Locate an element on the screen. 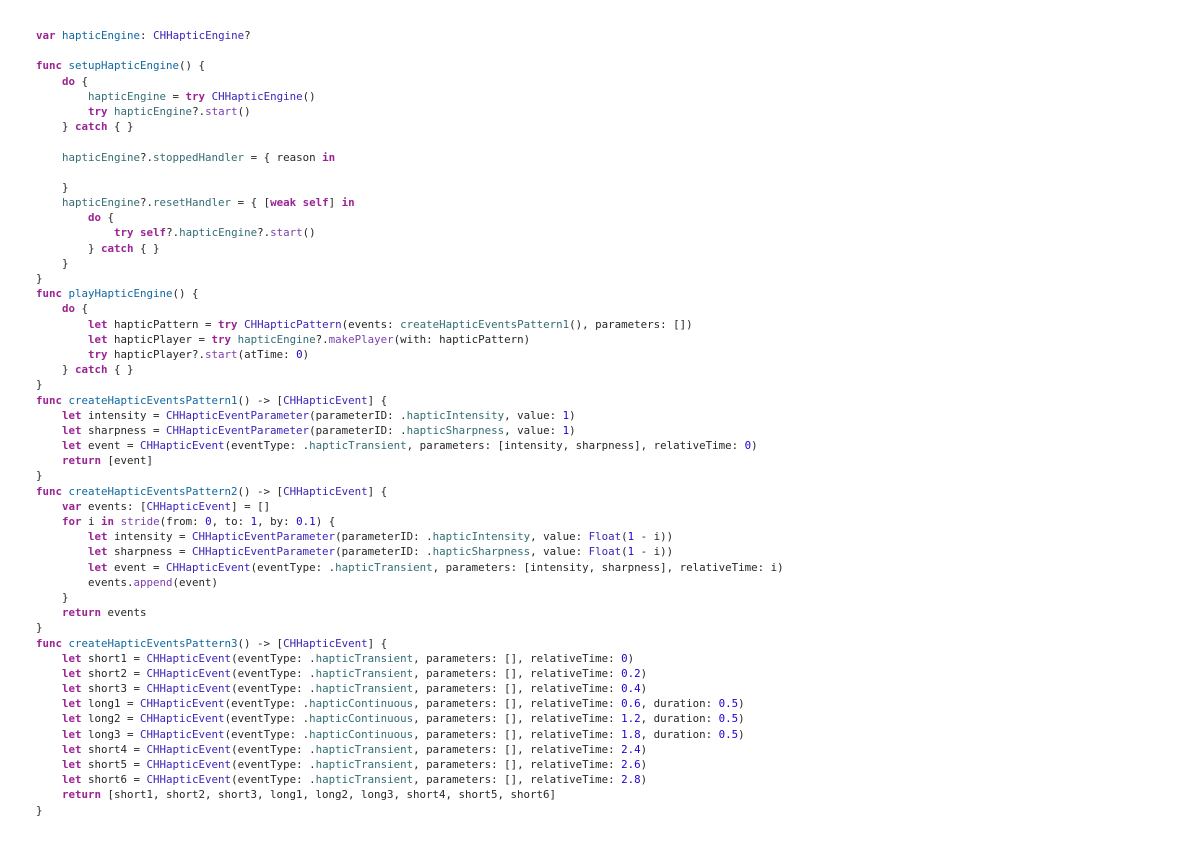 The width and height of the screenshot is (1200, 844). code-token: , by: is located at coordinates (277, 521).